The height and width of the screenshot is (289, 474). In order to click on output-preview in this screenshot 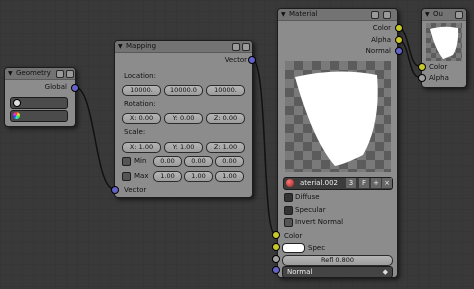, I will do `click(444, 42)`.